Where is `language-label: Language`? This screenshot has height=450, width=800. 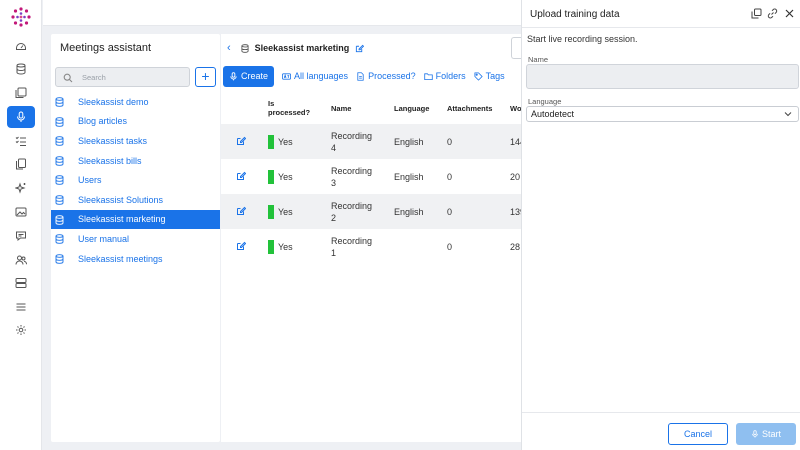 language-label: Language is located at coordinates (545, 101).